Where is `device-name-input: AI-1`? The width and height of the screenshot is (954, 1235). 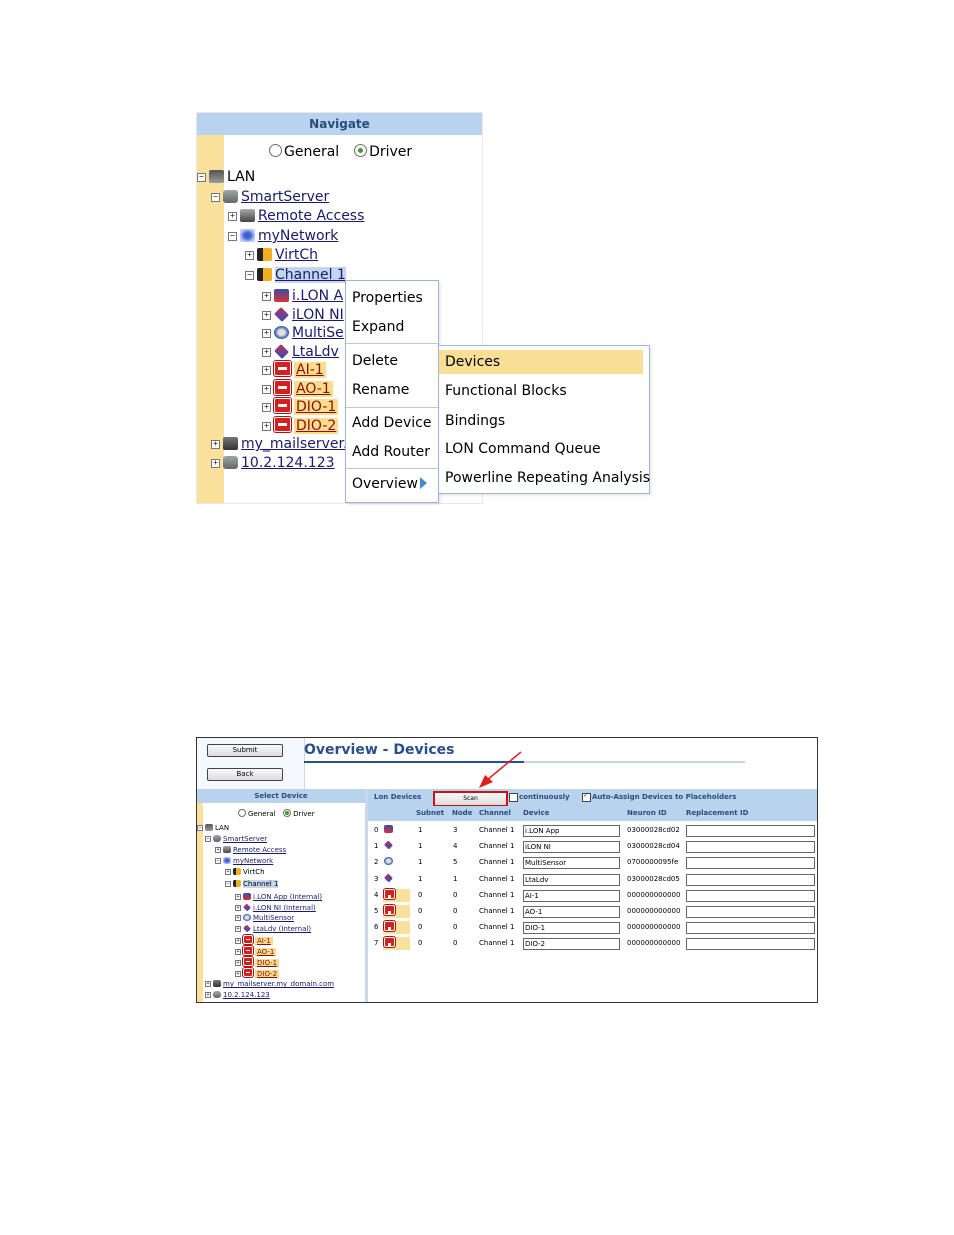 device-name-input: AI-1 is located at coordinates (571, 895).